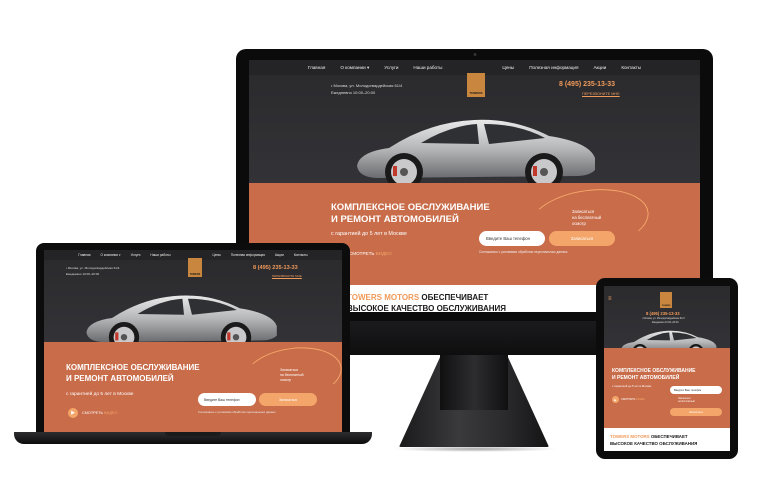 The image size is (767, 490). What do you see at coordinates (354, 68) in the screenshot?
I see `nav-about: О компании ▾` at bounding box center [354, 68].